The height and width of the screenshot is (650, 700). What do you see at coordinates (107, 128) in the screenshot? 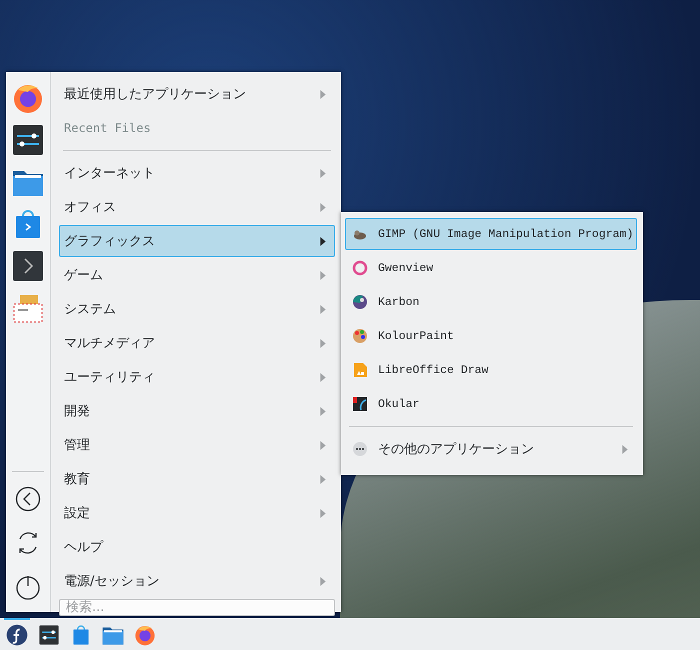
I see `menu-label: Recent Files` at bounding box center [107, 128].